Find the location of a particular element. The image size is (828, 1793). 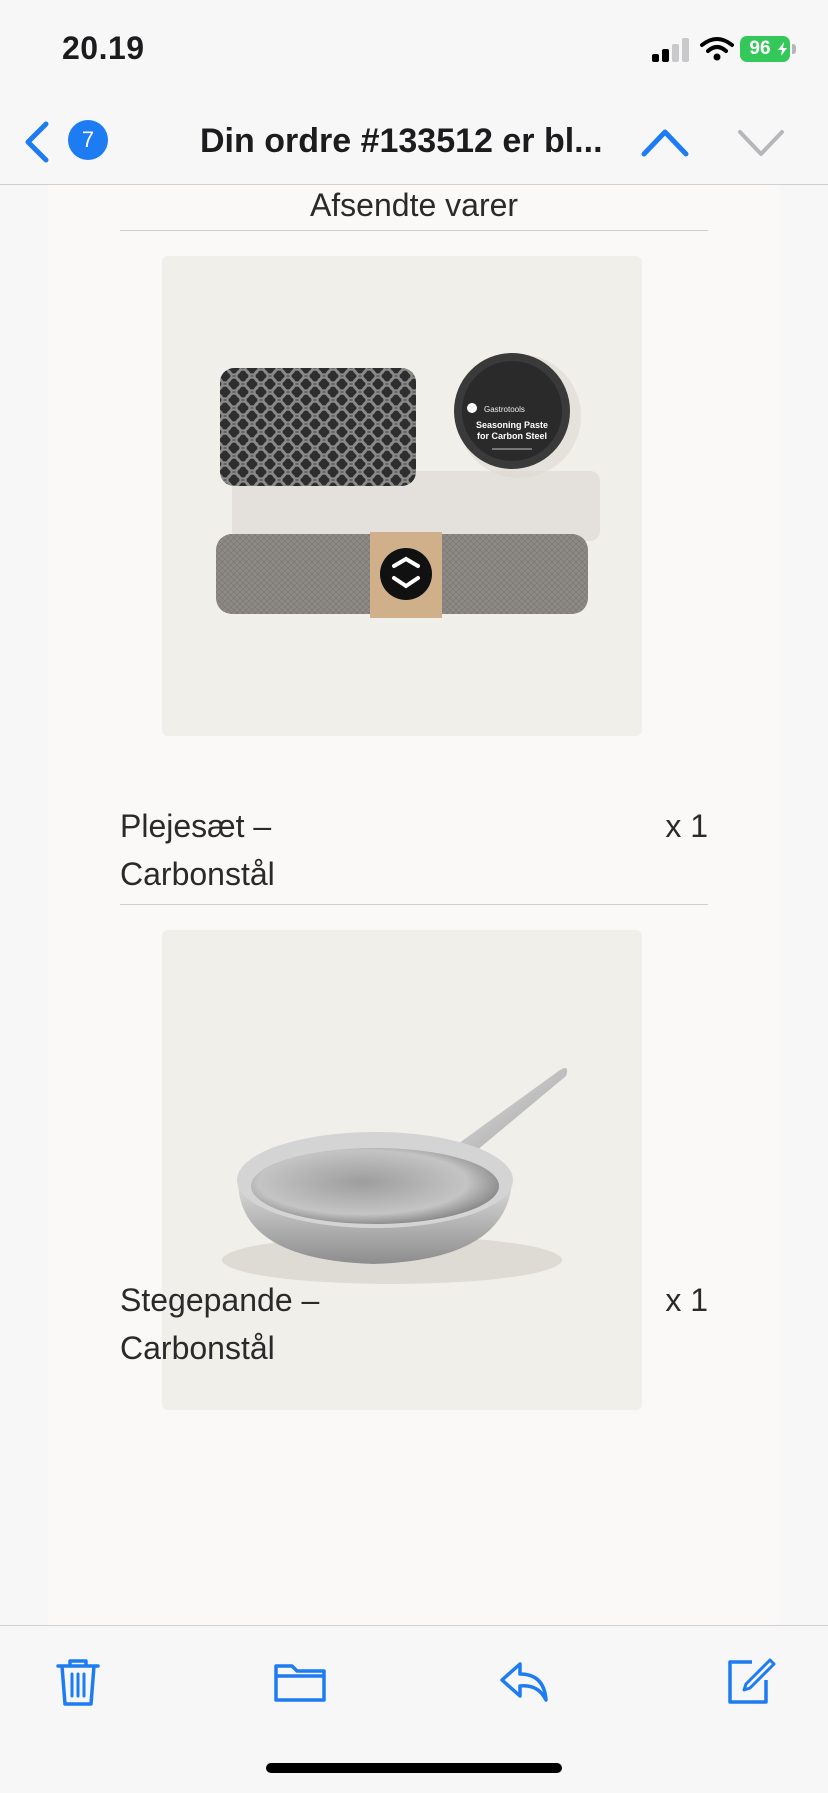

battery-cap is located at coordinates (794, 49).